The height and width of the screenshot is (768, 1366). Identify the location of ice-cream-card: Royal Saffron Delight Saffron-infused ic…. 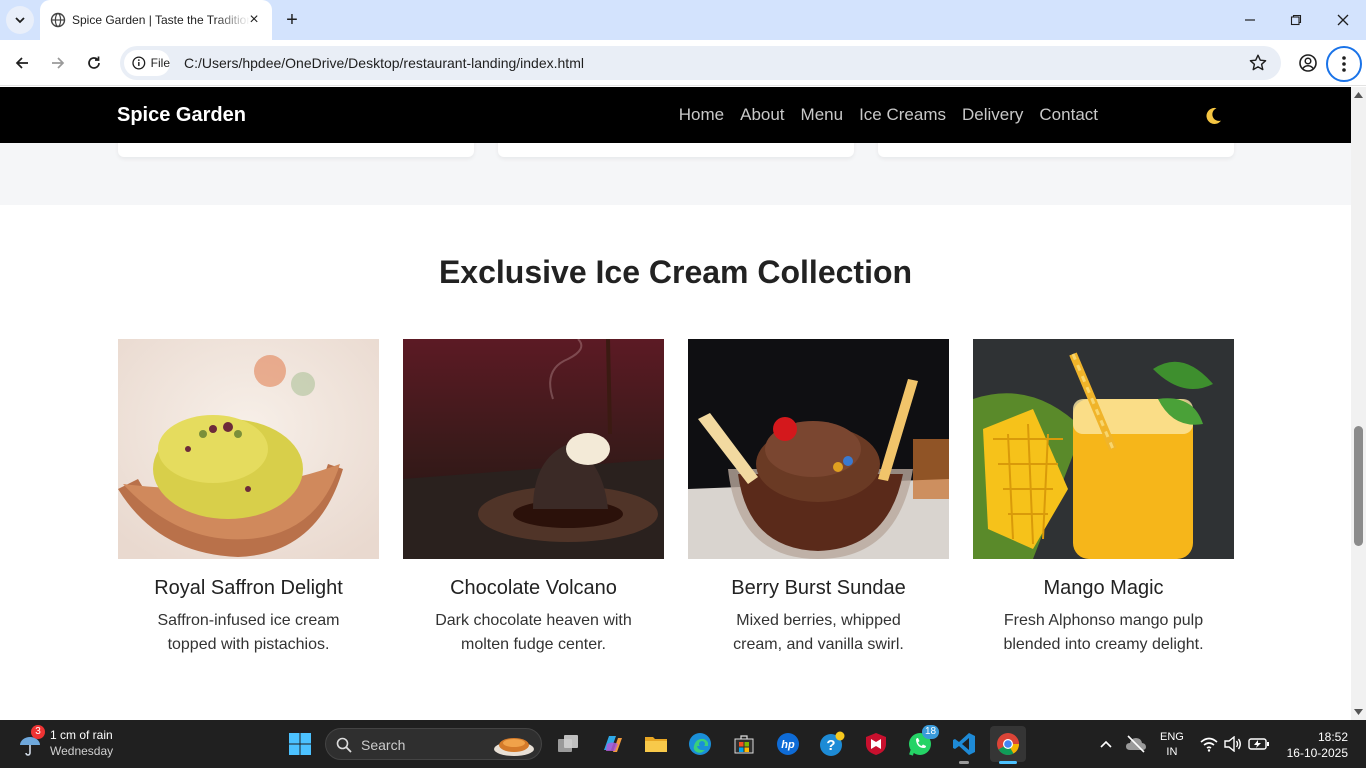
(248, 498).